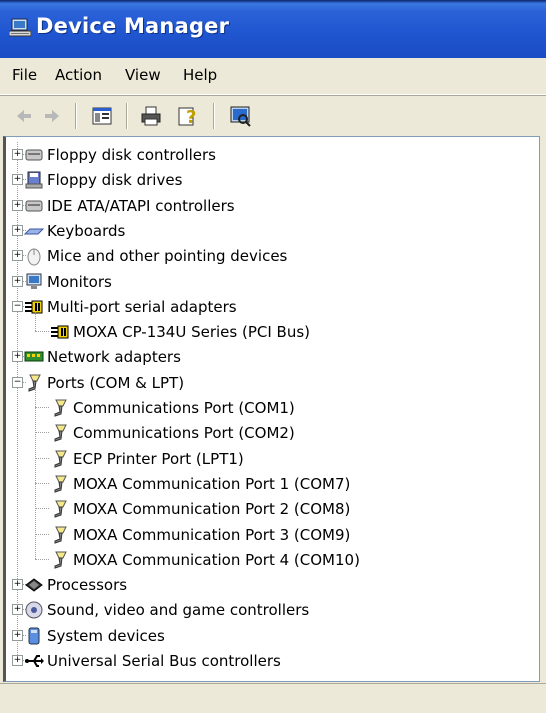 The width and height of the screenshot is (546, 713). What do you see at coordinates (167, 256) in the screenshot?
I see `tree-item-label: Mice and other pointing devices` at bounding box center [167, 256].